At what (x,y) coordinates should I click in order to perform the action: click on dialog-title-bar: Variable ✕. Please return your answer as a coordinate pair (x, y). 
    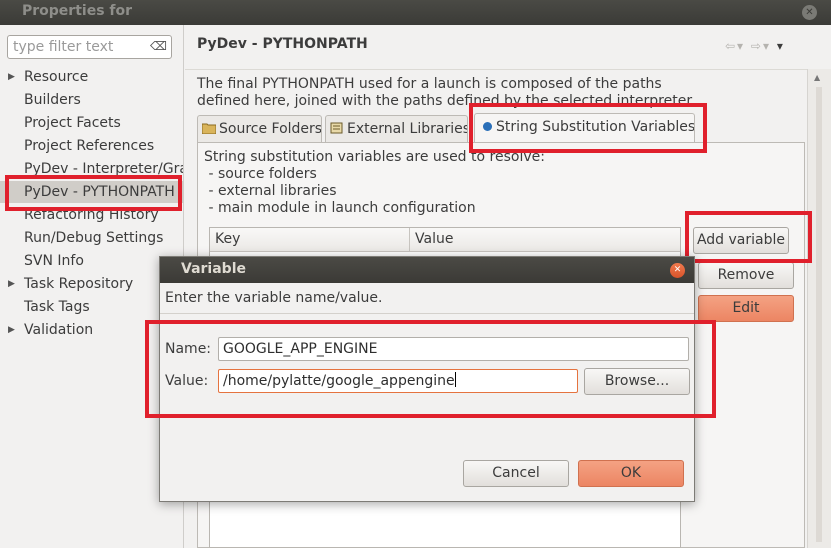
    Looking at the image, I should click on (427, 270).